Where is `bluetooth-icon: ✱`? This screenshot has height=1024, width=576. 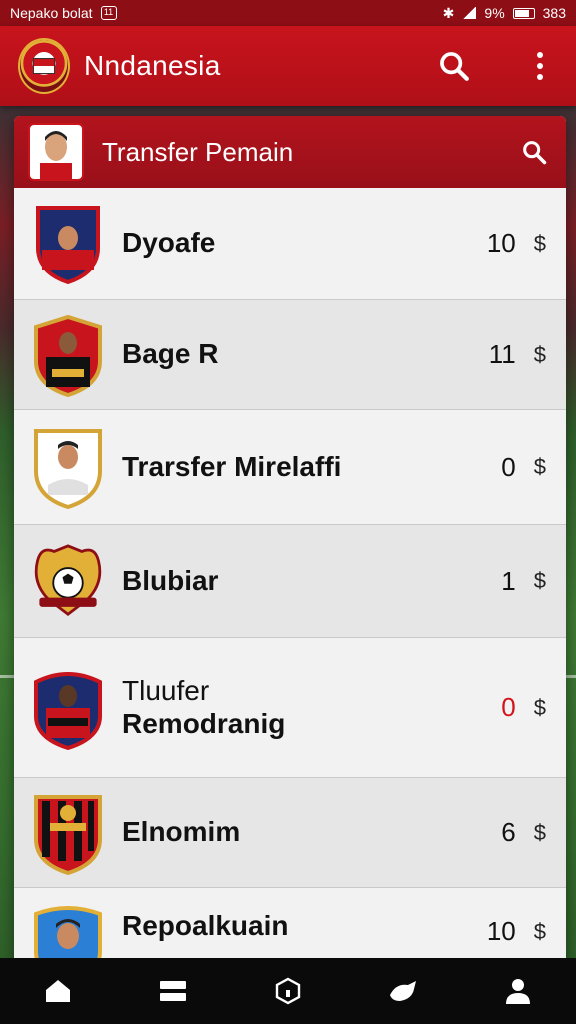 bluetooth-icon: ✱ is located at coordinates (448, 12).